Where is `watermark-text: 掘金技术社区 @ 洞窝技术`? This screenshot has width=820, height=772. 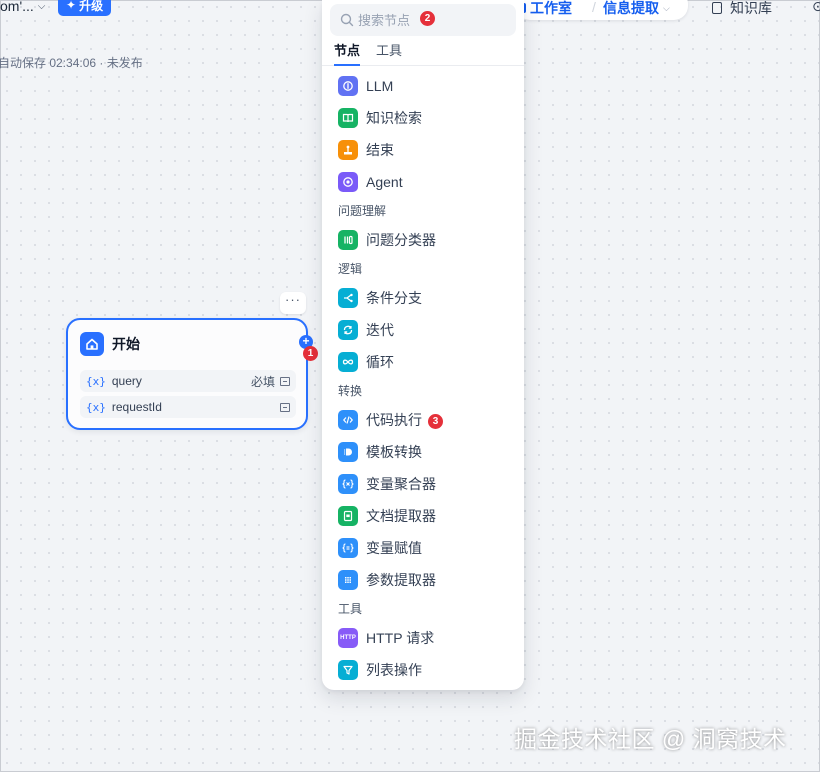
watermark-text: 掘金技术社区 @ 洞窝技术 is located at coordinates (650, 739).